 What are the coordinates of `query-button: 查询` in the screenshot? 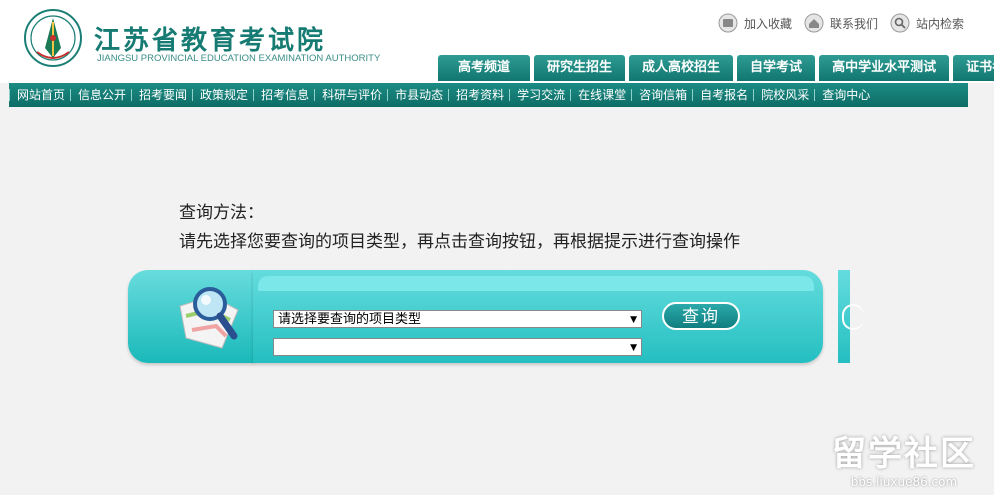 It's located at (701, 316).